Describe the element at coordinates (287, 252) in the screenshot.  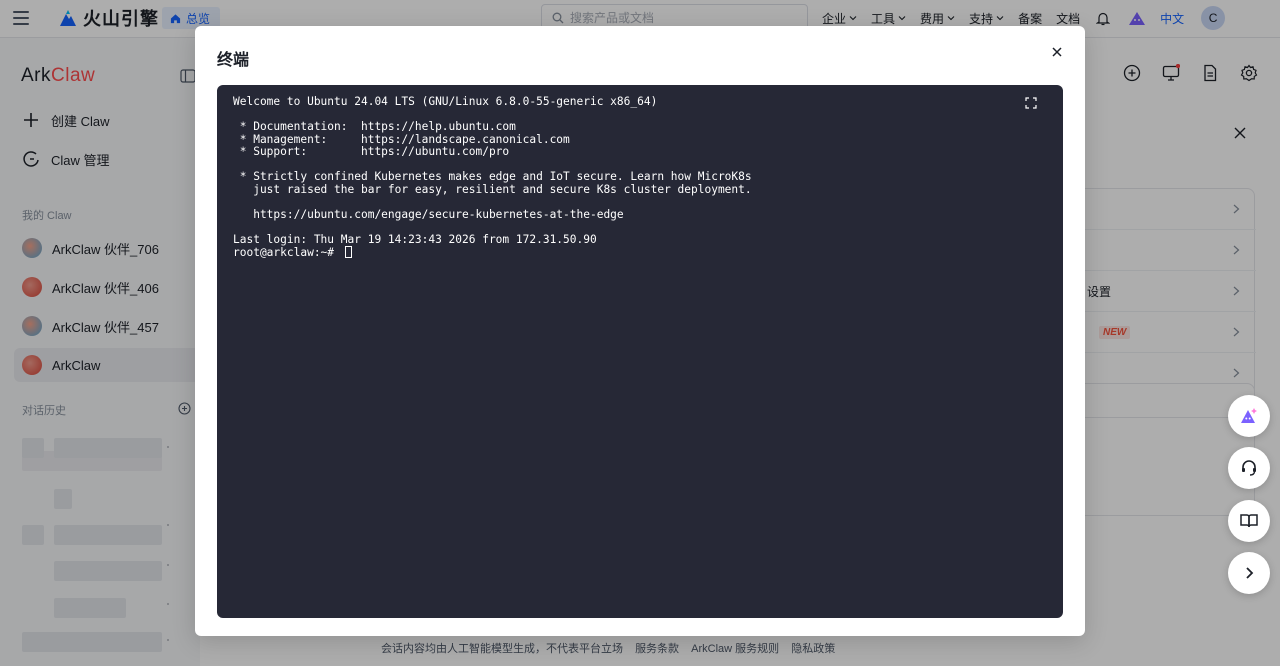
I see `terminal-prompt: root@arkclaw:~#` at that location.